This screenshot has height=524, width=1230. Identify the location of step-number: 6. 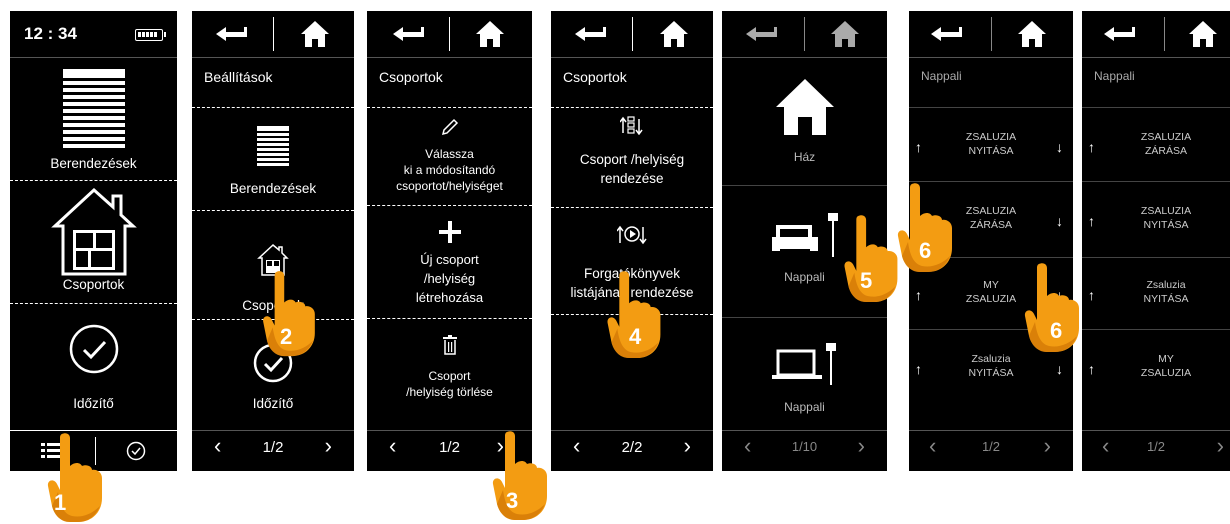
(925, 250).